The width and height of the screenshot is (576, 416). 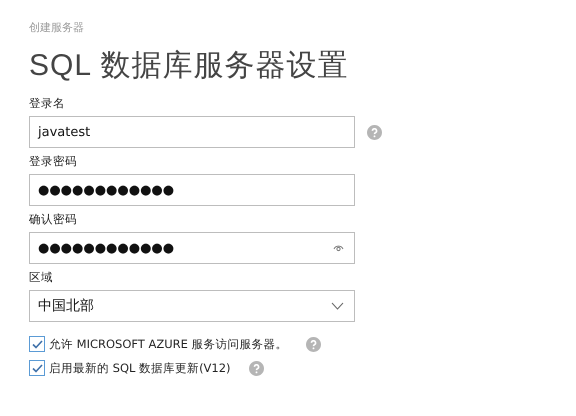 I want to click on field-label: 区域, so click(x=41, y=277).